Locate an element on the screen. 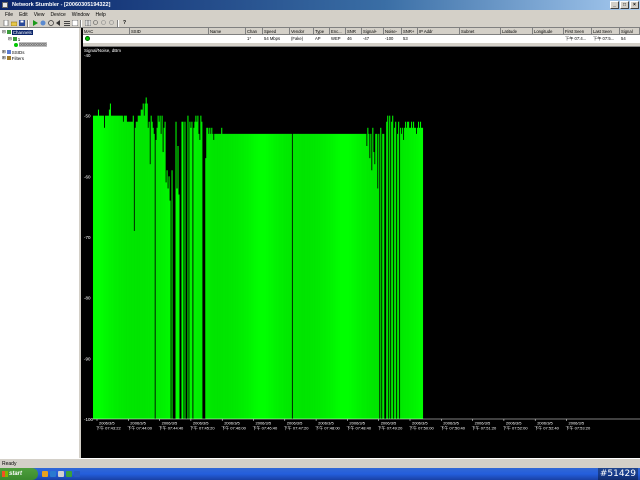  column-header: Signal+ is located at coordinates (373, 31).